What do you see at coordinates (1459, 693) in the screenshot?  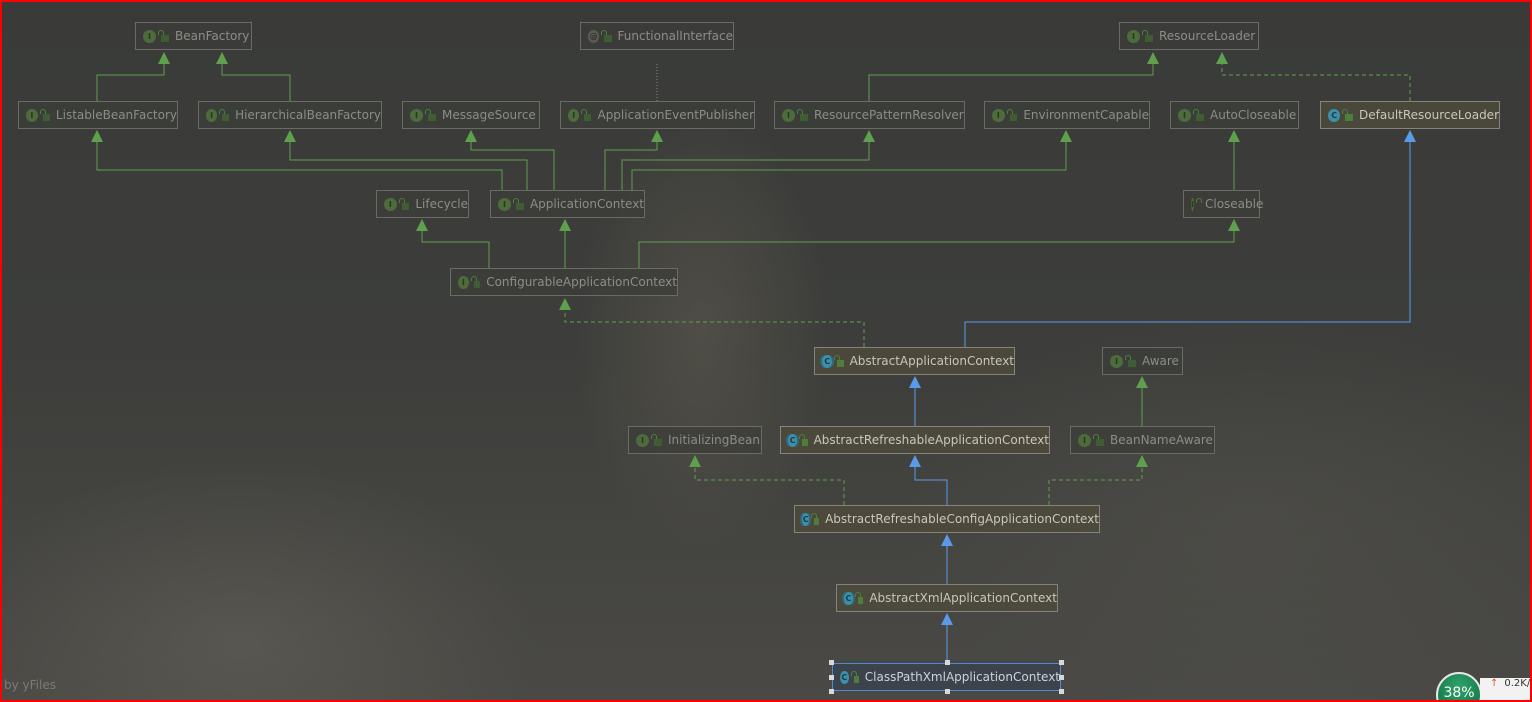 I see `memory-percent: 38%` at bounding box center [1459, 693].